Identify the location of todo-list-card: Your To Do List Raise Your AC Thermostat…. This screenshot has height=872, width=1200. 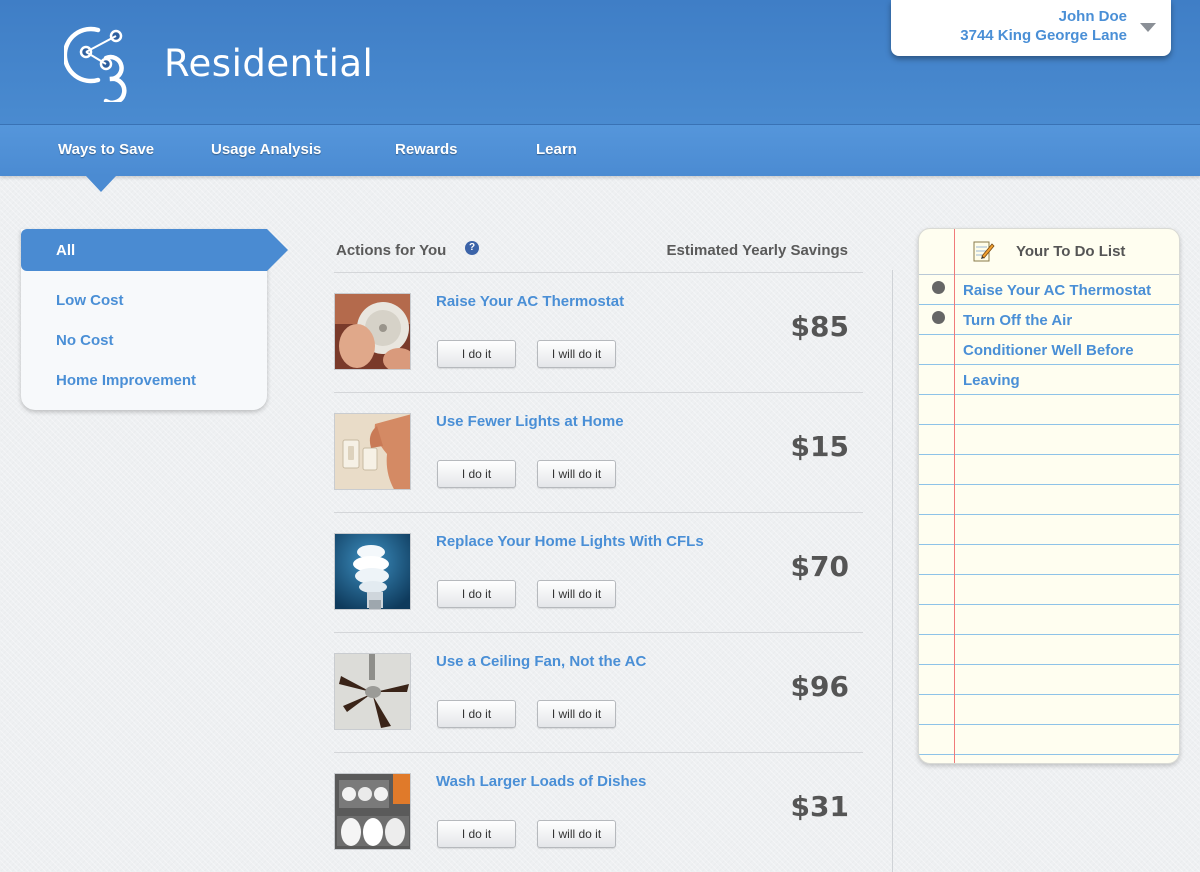
(1049, 496).